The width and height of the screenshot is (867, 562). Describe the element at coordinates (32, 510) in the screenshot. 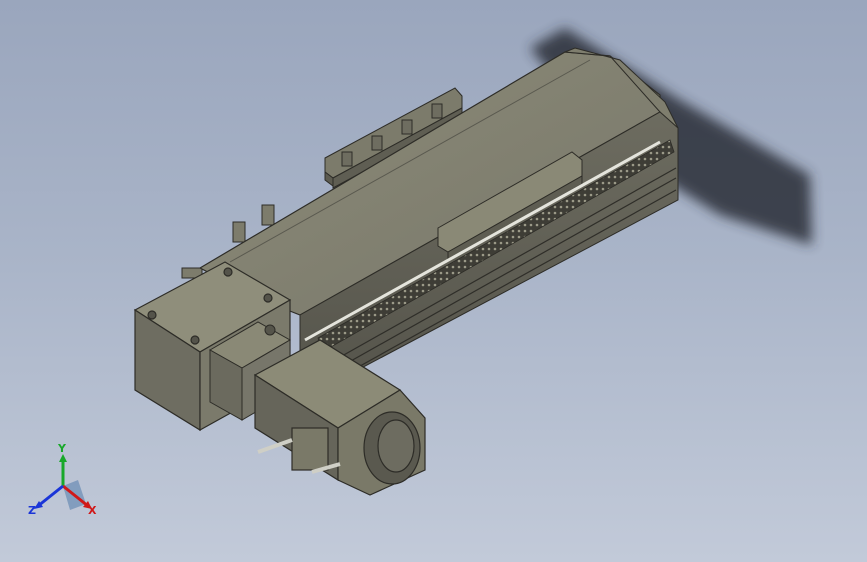

I see `triad-z-label: Z` at that location.